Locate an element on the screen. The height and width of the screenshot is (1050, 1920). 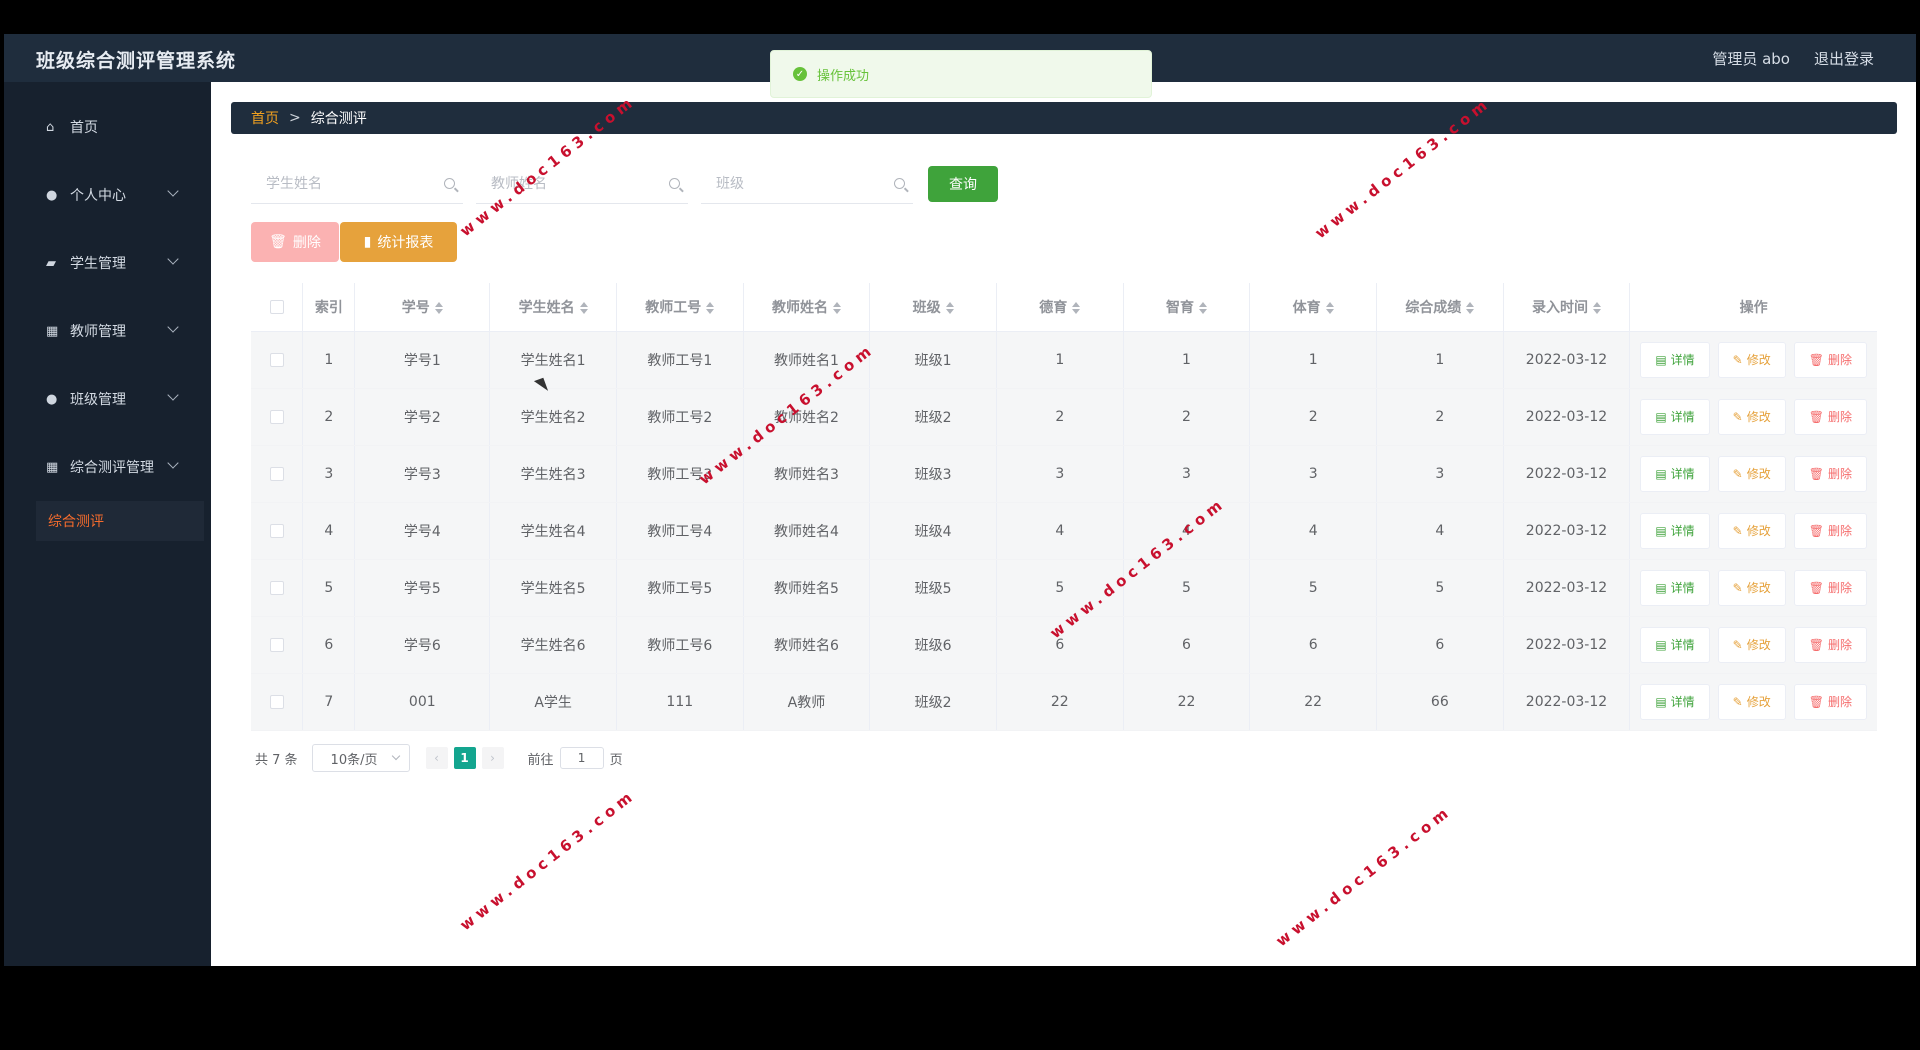
column-header: 综合成绩 is located at coordinates (1440, 307).